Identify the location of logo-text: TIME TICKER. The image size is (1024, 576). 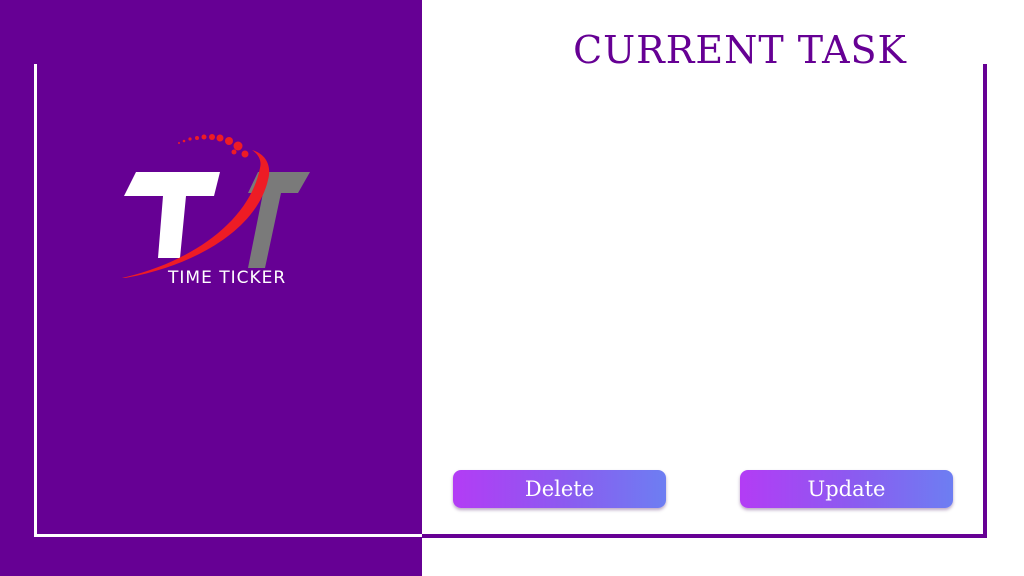
(227, 278).